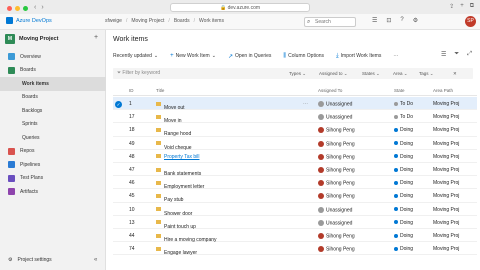  Describe the element at coordinates (169, 198) in the screenshot. I see `work-item-title-cell: Pay stub` at that location.